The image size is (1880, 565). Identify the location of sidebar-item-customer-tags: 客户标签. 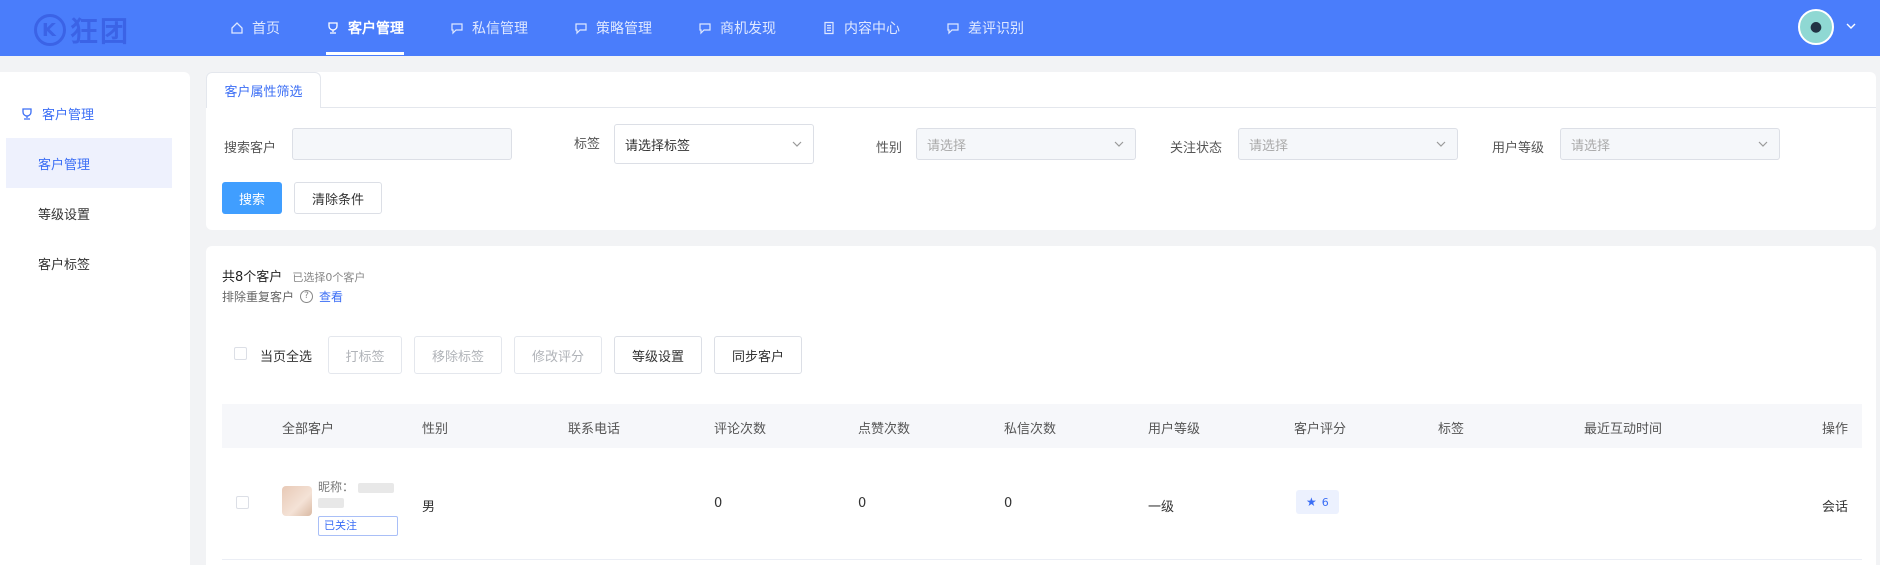
(89, 263).